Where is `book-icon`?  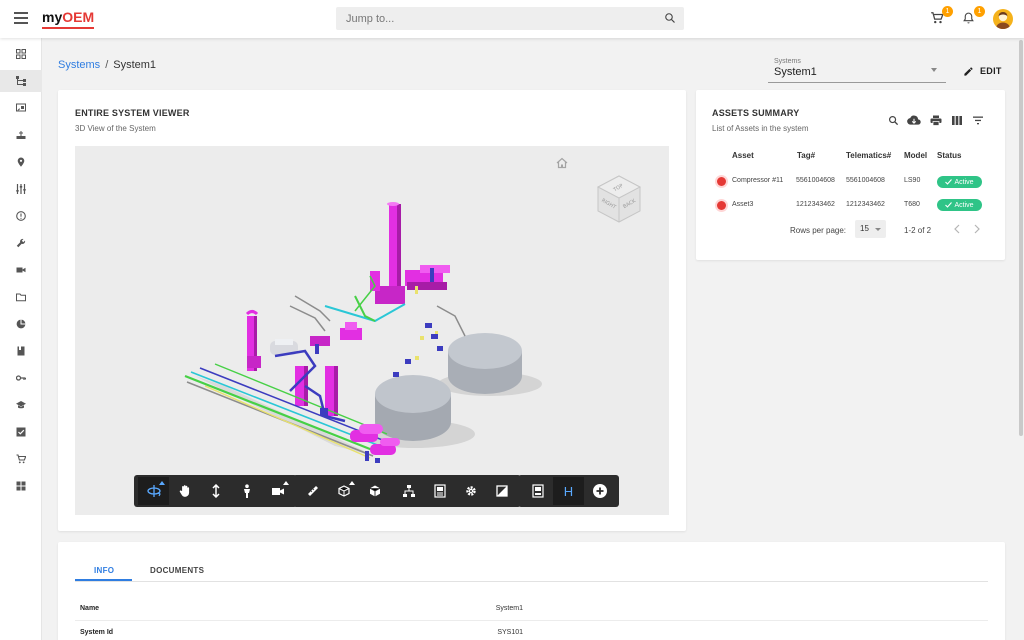
book-icon is located at coordinates (21, 351).